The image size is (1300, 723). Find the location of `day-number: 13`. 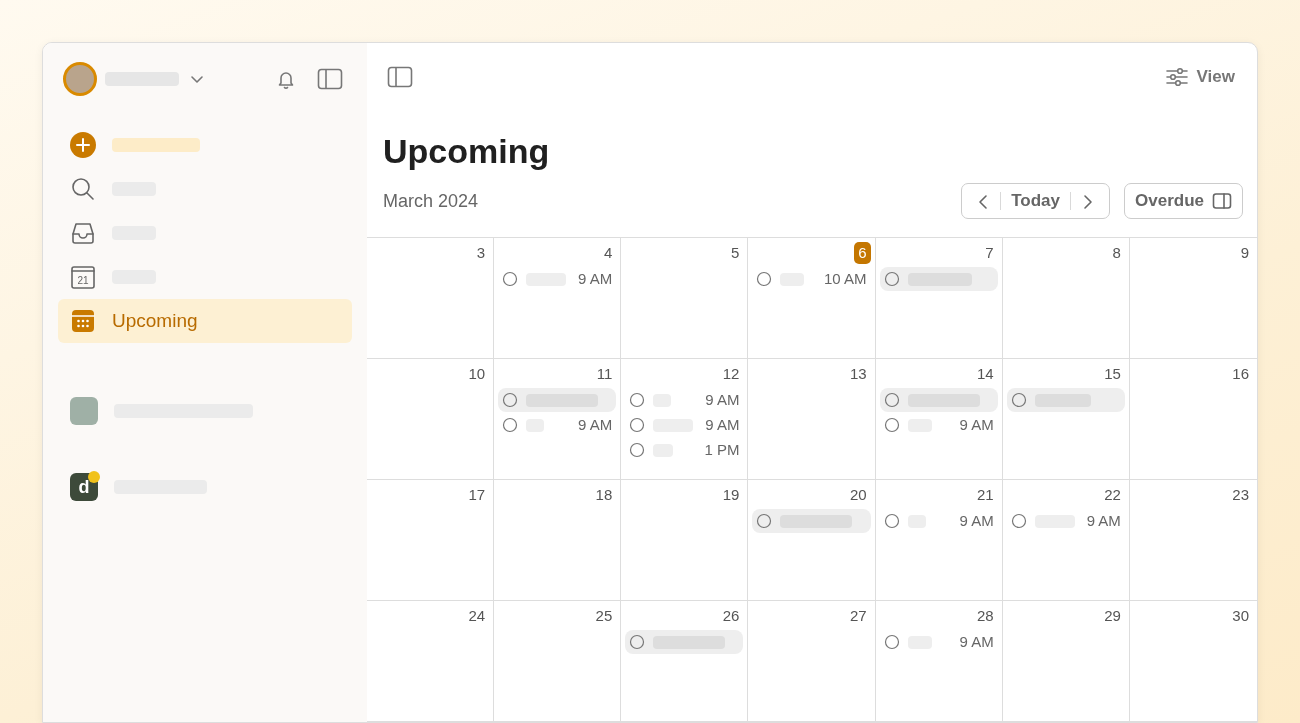

day-number: 13 is located at coordinates (858, 374).